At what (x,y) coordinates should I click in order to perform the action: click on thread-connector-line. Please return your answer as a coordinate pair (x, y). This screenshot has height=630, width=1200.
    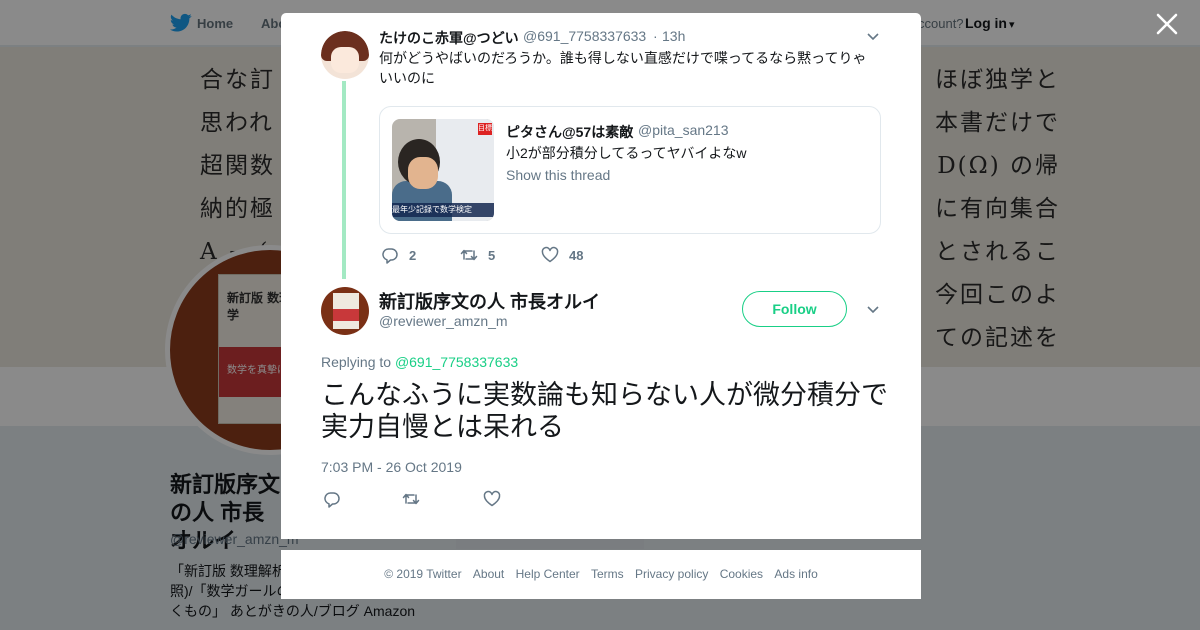
    Looking at the image, I should click on (344, 180).